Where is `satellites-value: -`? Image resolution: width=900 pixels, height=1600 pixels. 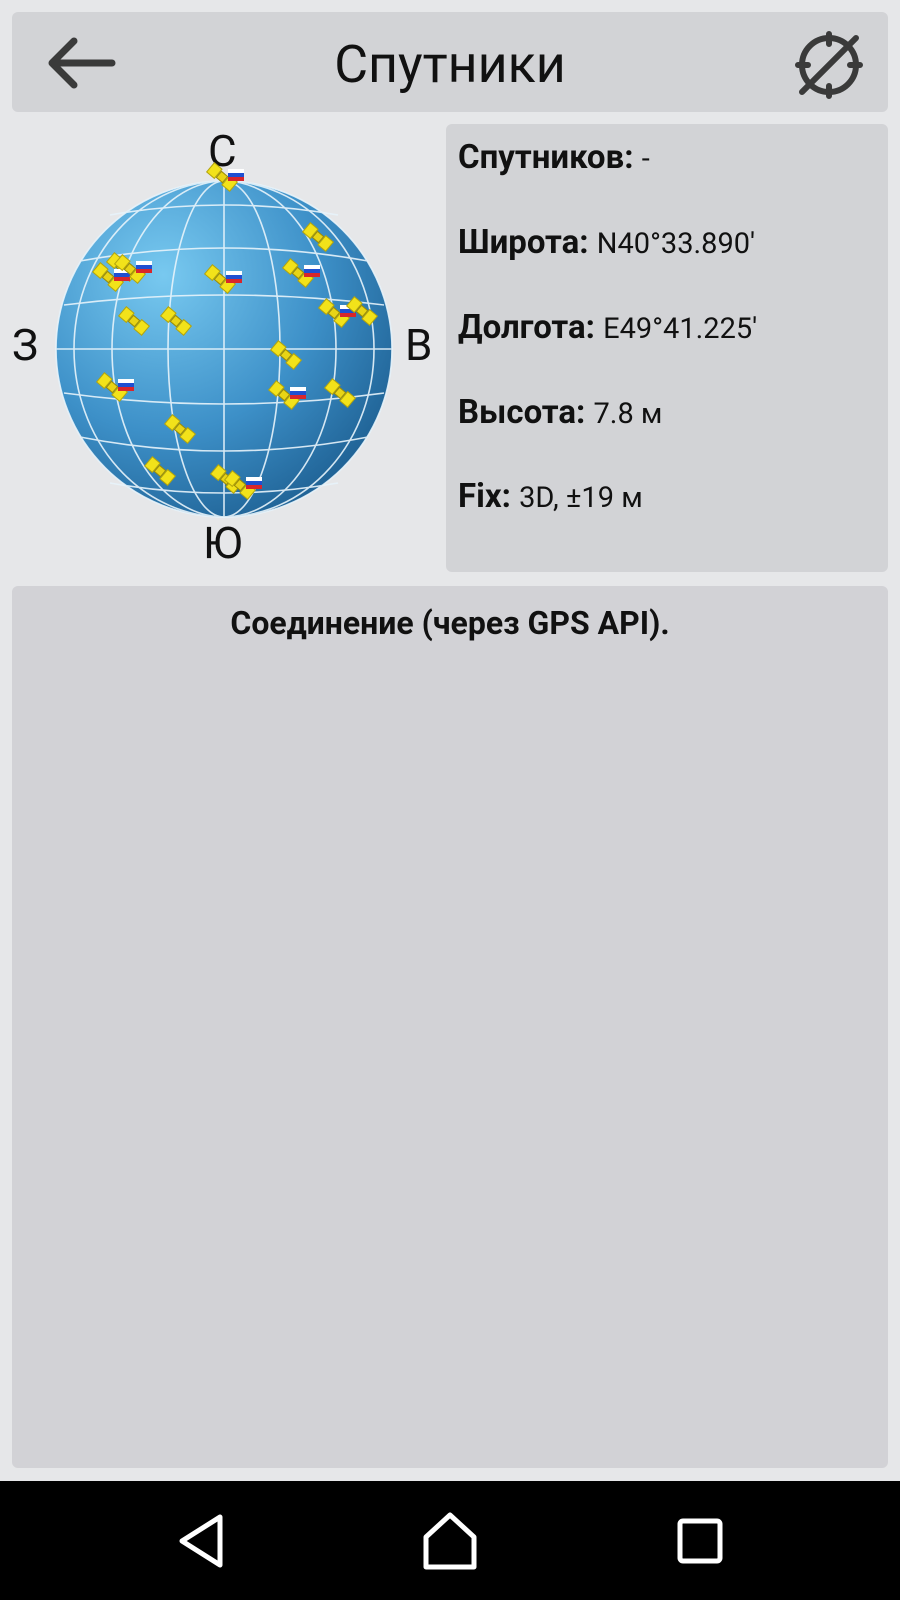 satellites-value: - is located at coordinates (645, 159).